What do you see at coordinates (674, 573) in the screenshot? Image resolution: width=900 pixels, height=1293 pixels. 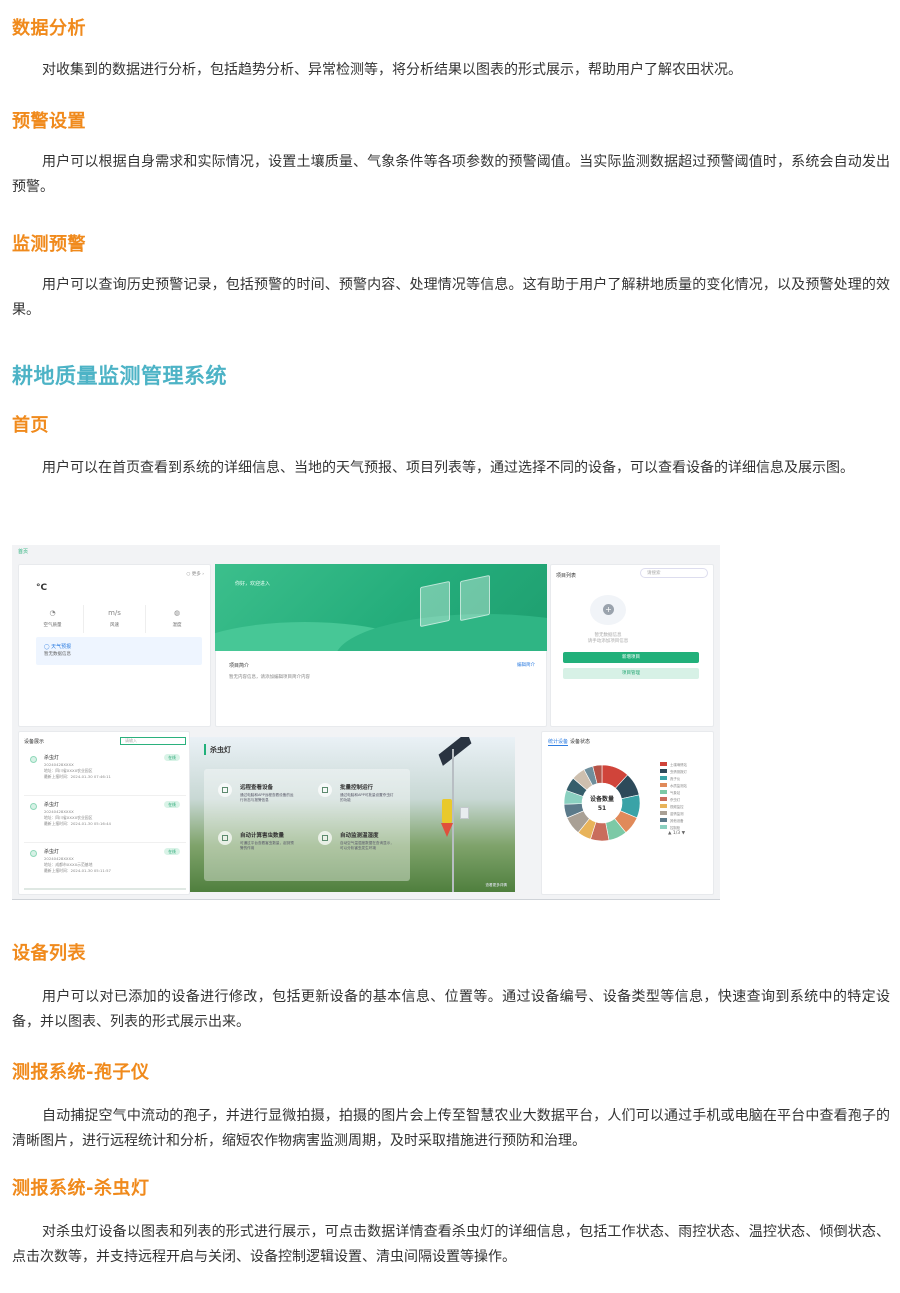 I see `project-search-input: 请搜索` at bounding box center [674, 573].